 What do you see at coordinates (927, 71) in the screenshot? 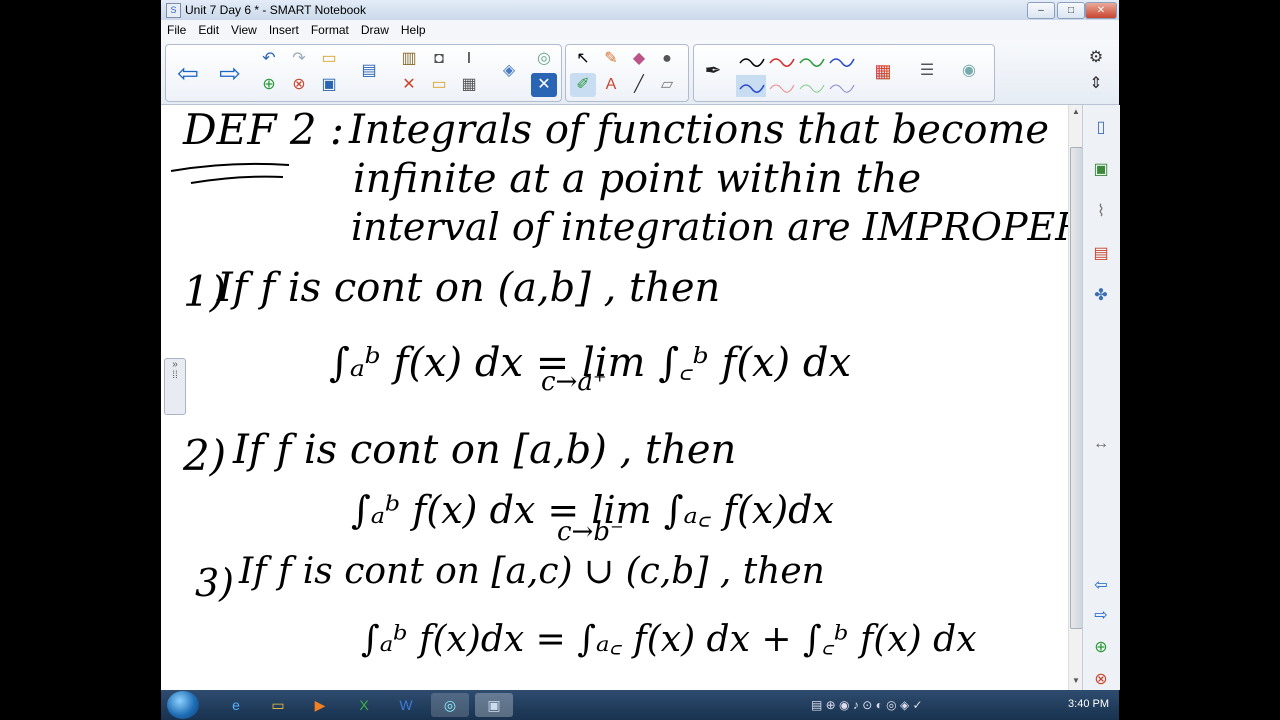
I see `line-style-icon: ☰` at bounding box center [927, 71].